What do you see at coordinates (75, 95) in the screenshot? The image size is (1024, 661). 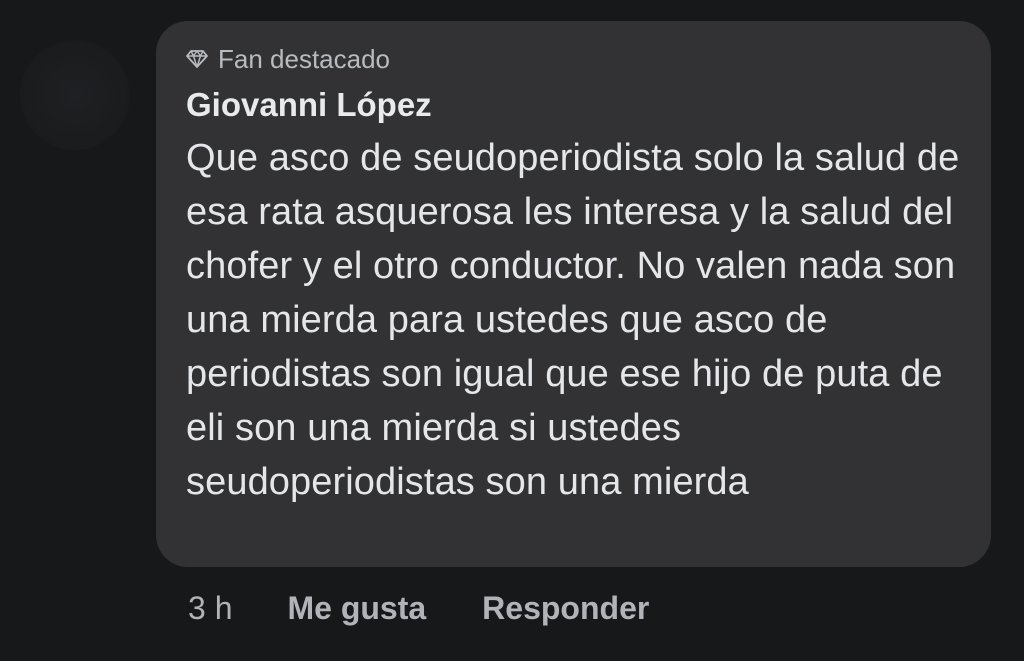 I see `avatar` at bounding box center [75, 95].